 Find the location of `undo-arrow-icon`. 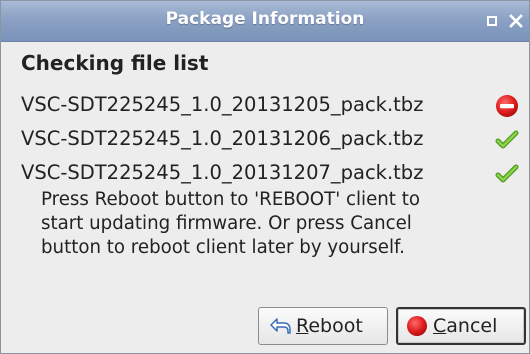

undo-arrow-icon is located at coordinates (280, 326).